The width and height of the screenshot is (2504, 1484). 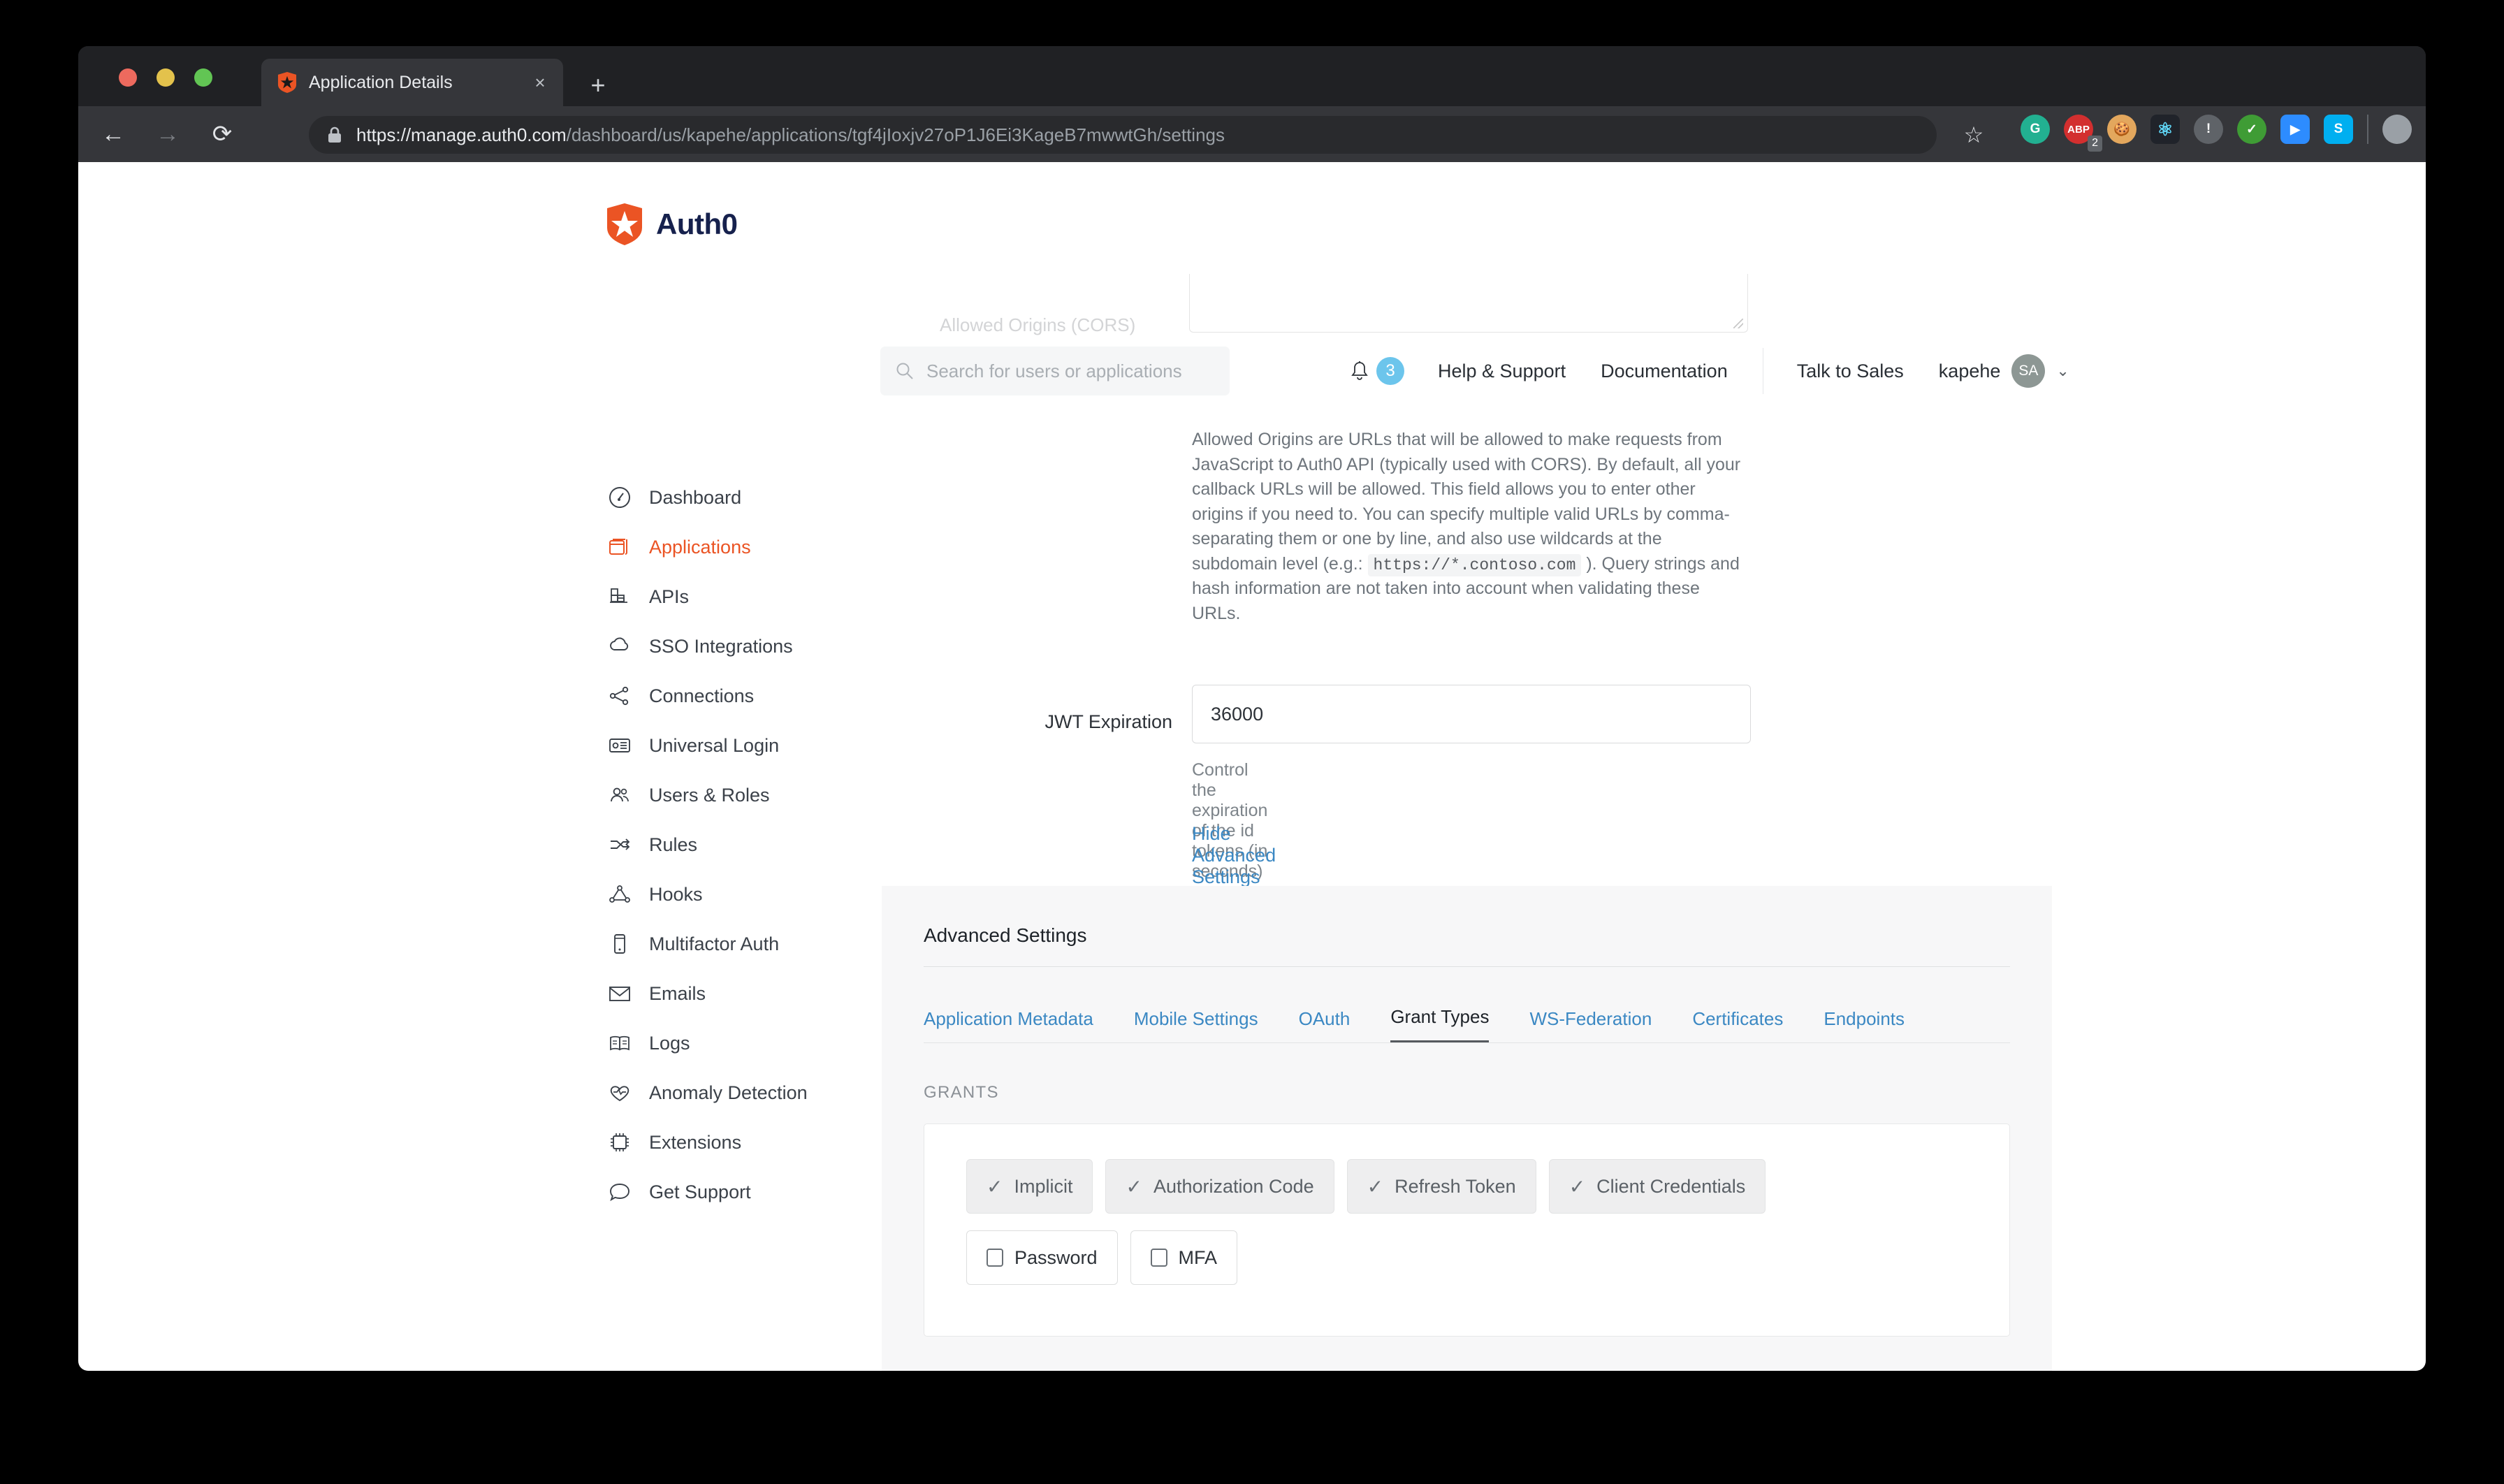 What do you see at coordinates (1252, 76) in the screenshot?
I see `browser-tab-strip: Application Details × +` at bounding box center [1252, 76].